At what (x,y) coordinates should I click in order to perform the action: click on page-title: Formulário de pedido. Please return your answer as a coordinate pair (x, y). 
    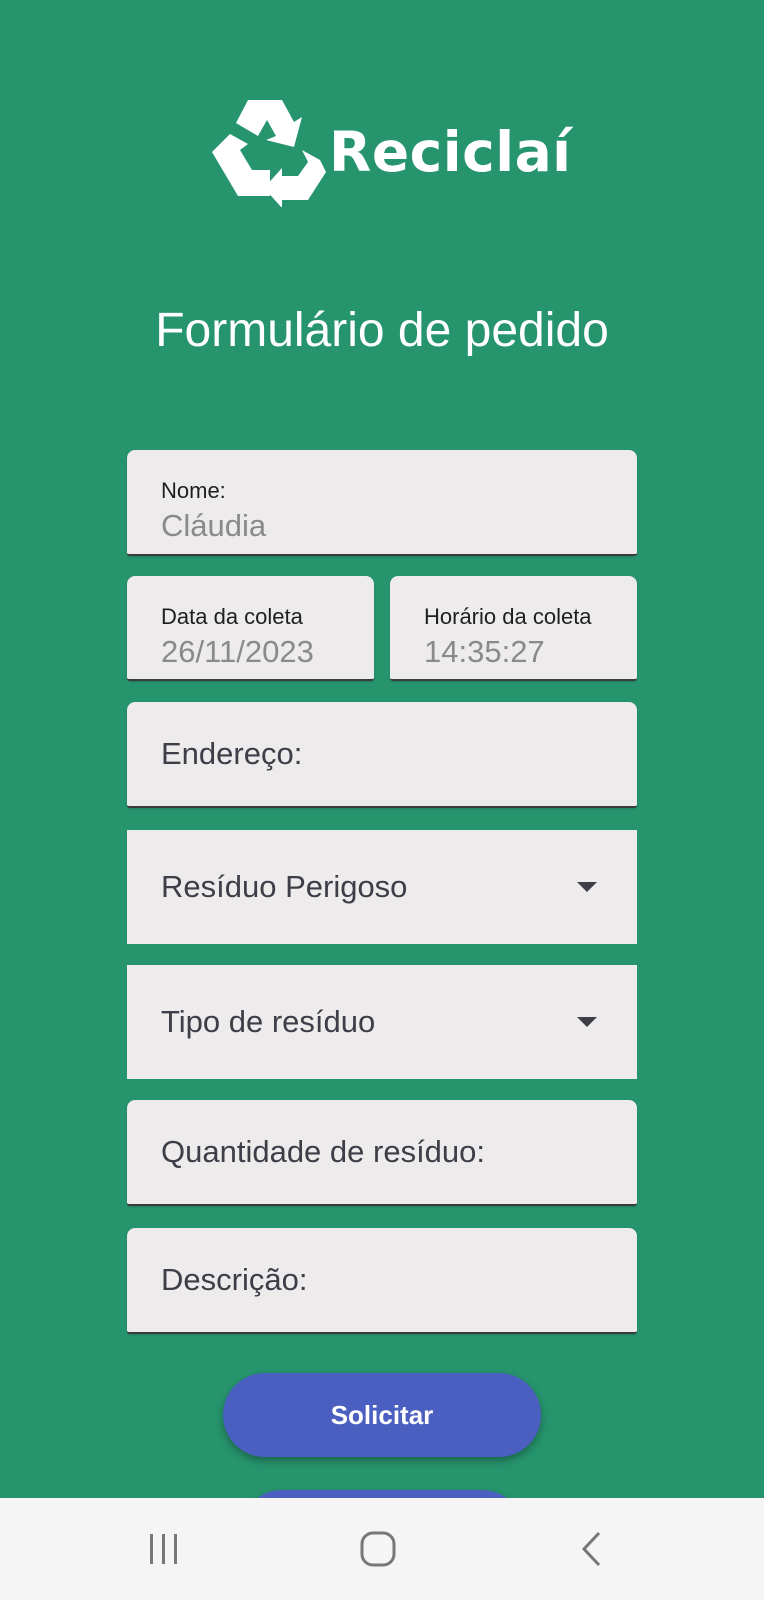
    Looking at the image, I should click on (382, 330).